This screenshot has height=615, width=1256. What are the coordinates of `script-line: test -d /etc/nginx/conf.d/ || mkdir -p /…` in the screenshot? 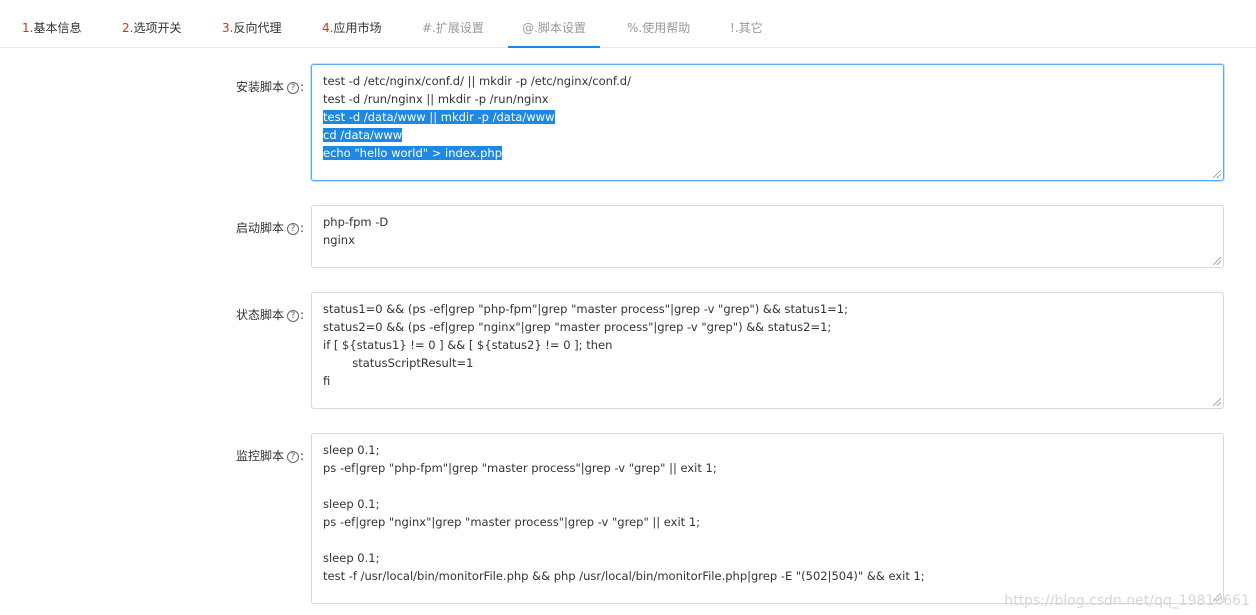 It's located at (477, 81).